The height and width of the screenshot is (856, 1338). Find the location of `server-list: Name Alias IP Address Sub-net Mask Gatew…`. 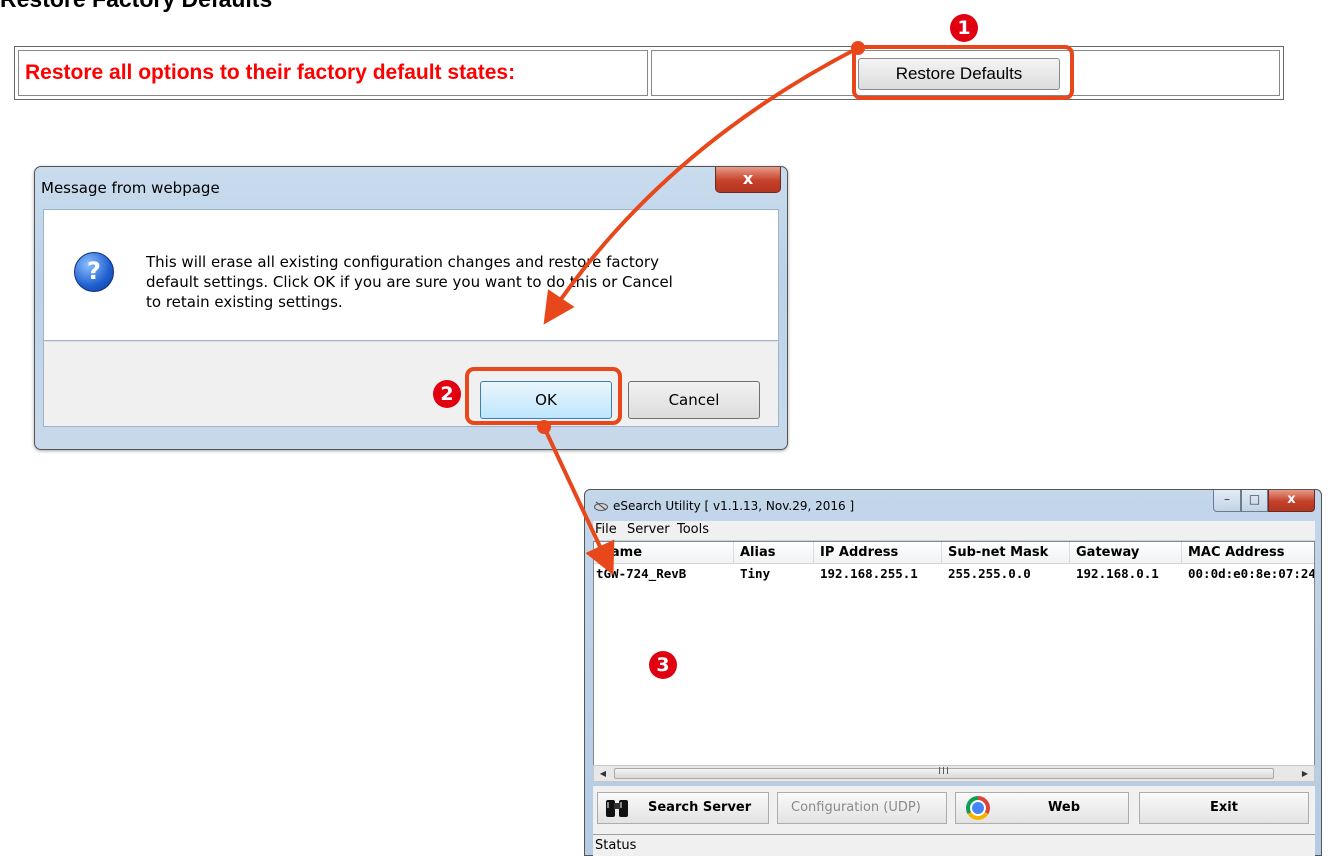

server-list: Name Alias IP Address Sub-net Mask Gatew… is located at coordinates (954, 657).